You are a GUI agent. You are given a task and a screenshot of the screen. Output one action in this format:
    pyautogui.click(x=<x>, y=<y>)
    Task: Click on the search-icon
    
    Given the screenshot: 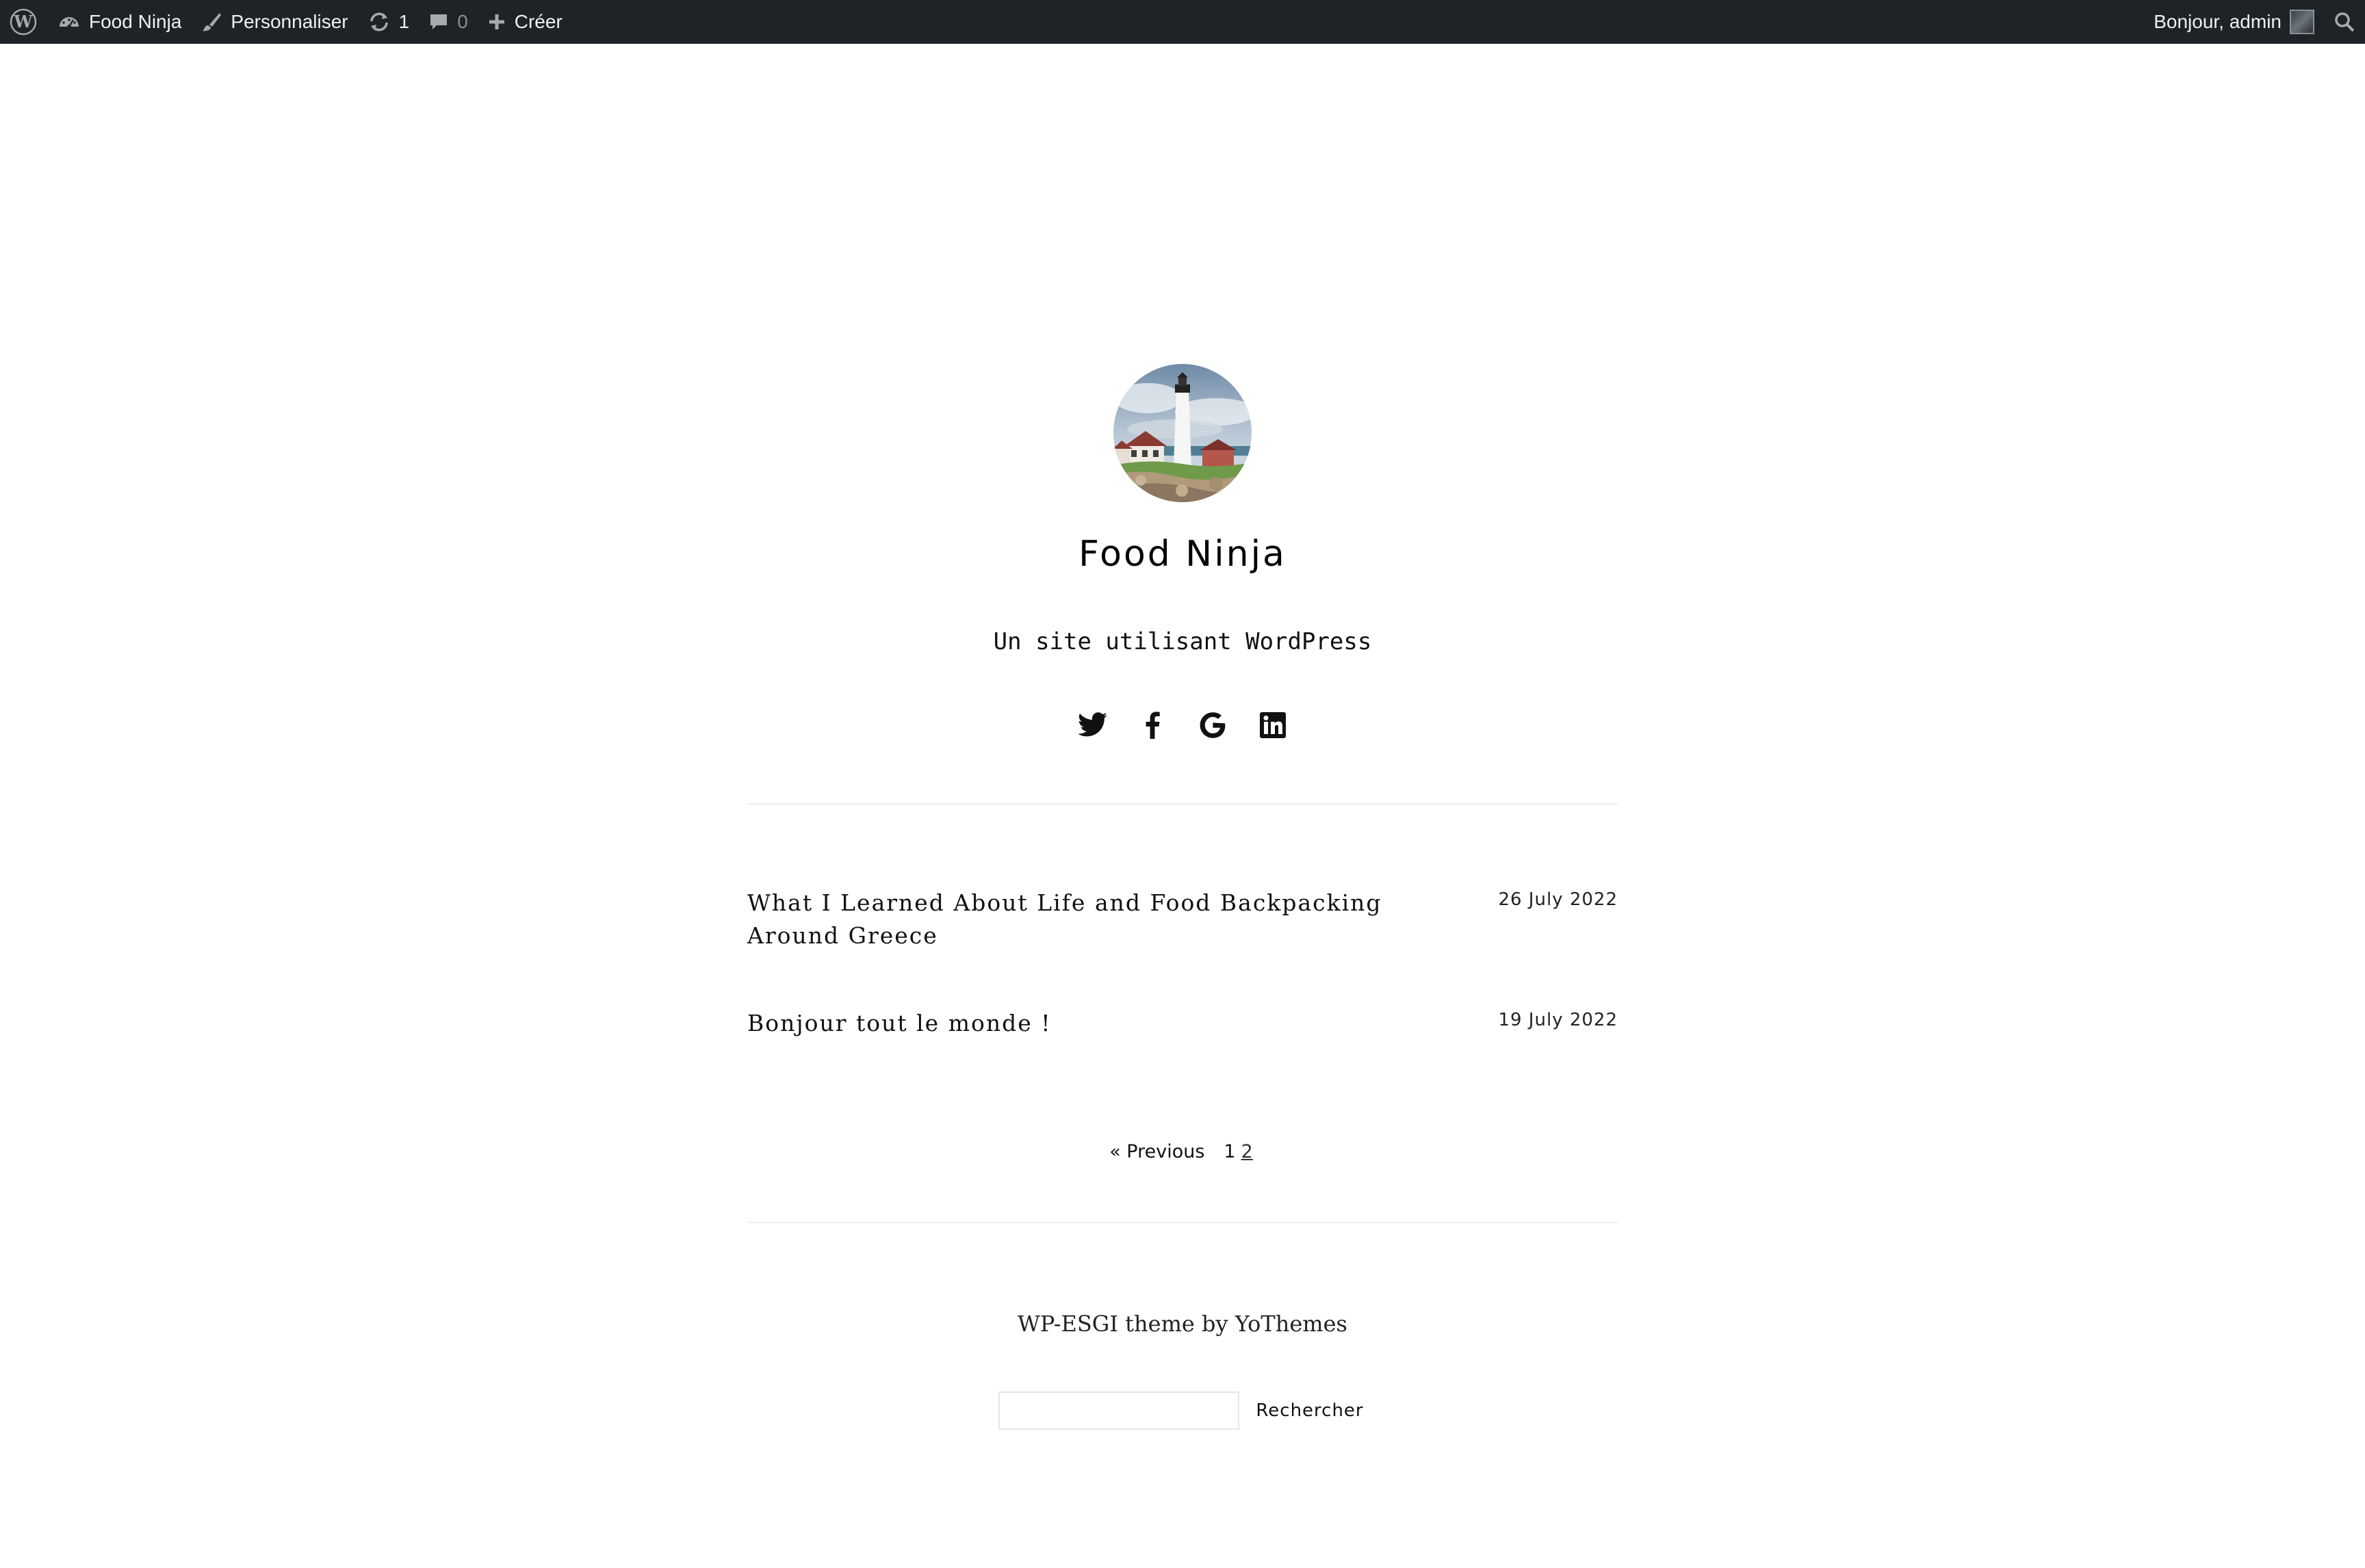 What is the action you would take?
    pyautogui.click(x=2344, y=22)
    